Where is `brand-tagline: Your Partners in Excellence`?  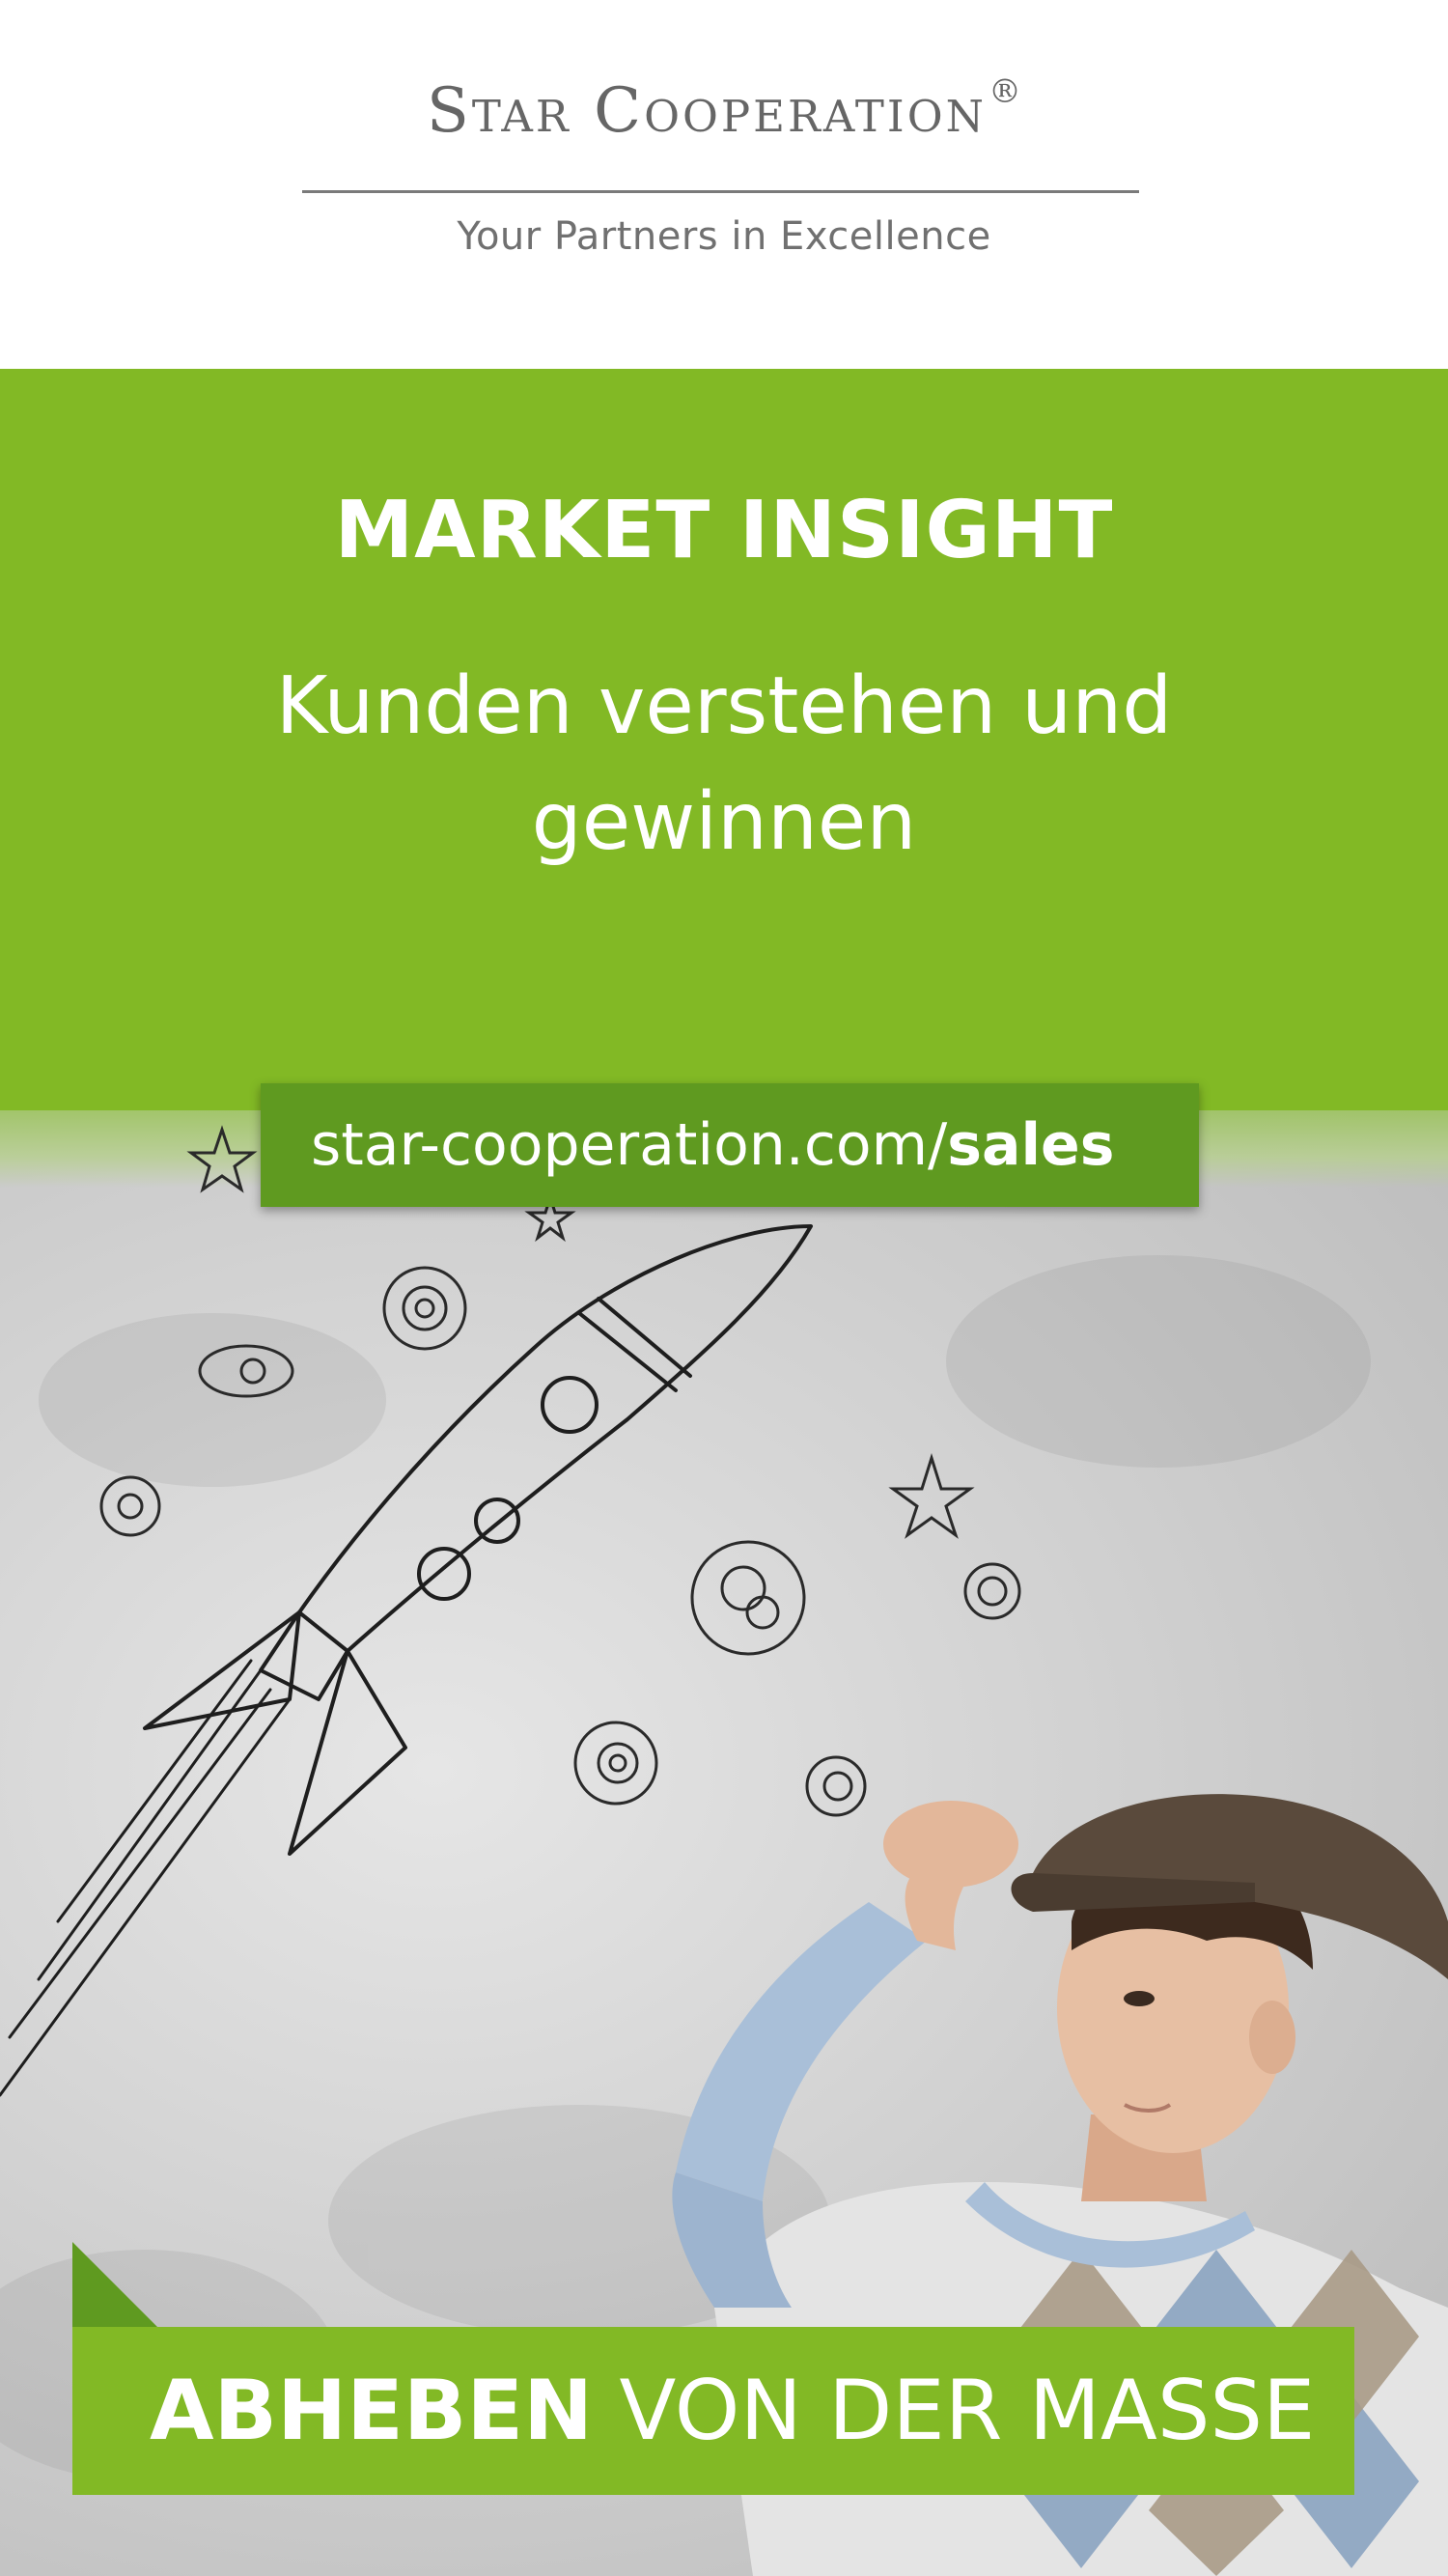 brand-tagline: Your Partners in Excellence is located at coordinates (724, 237).